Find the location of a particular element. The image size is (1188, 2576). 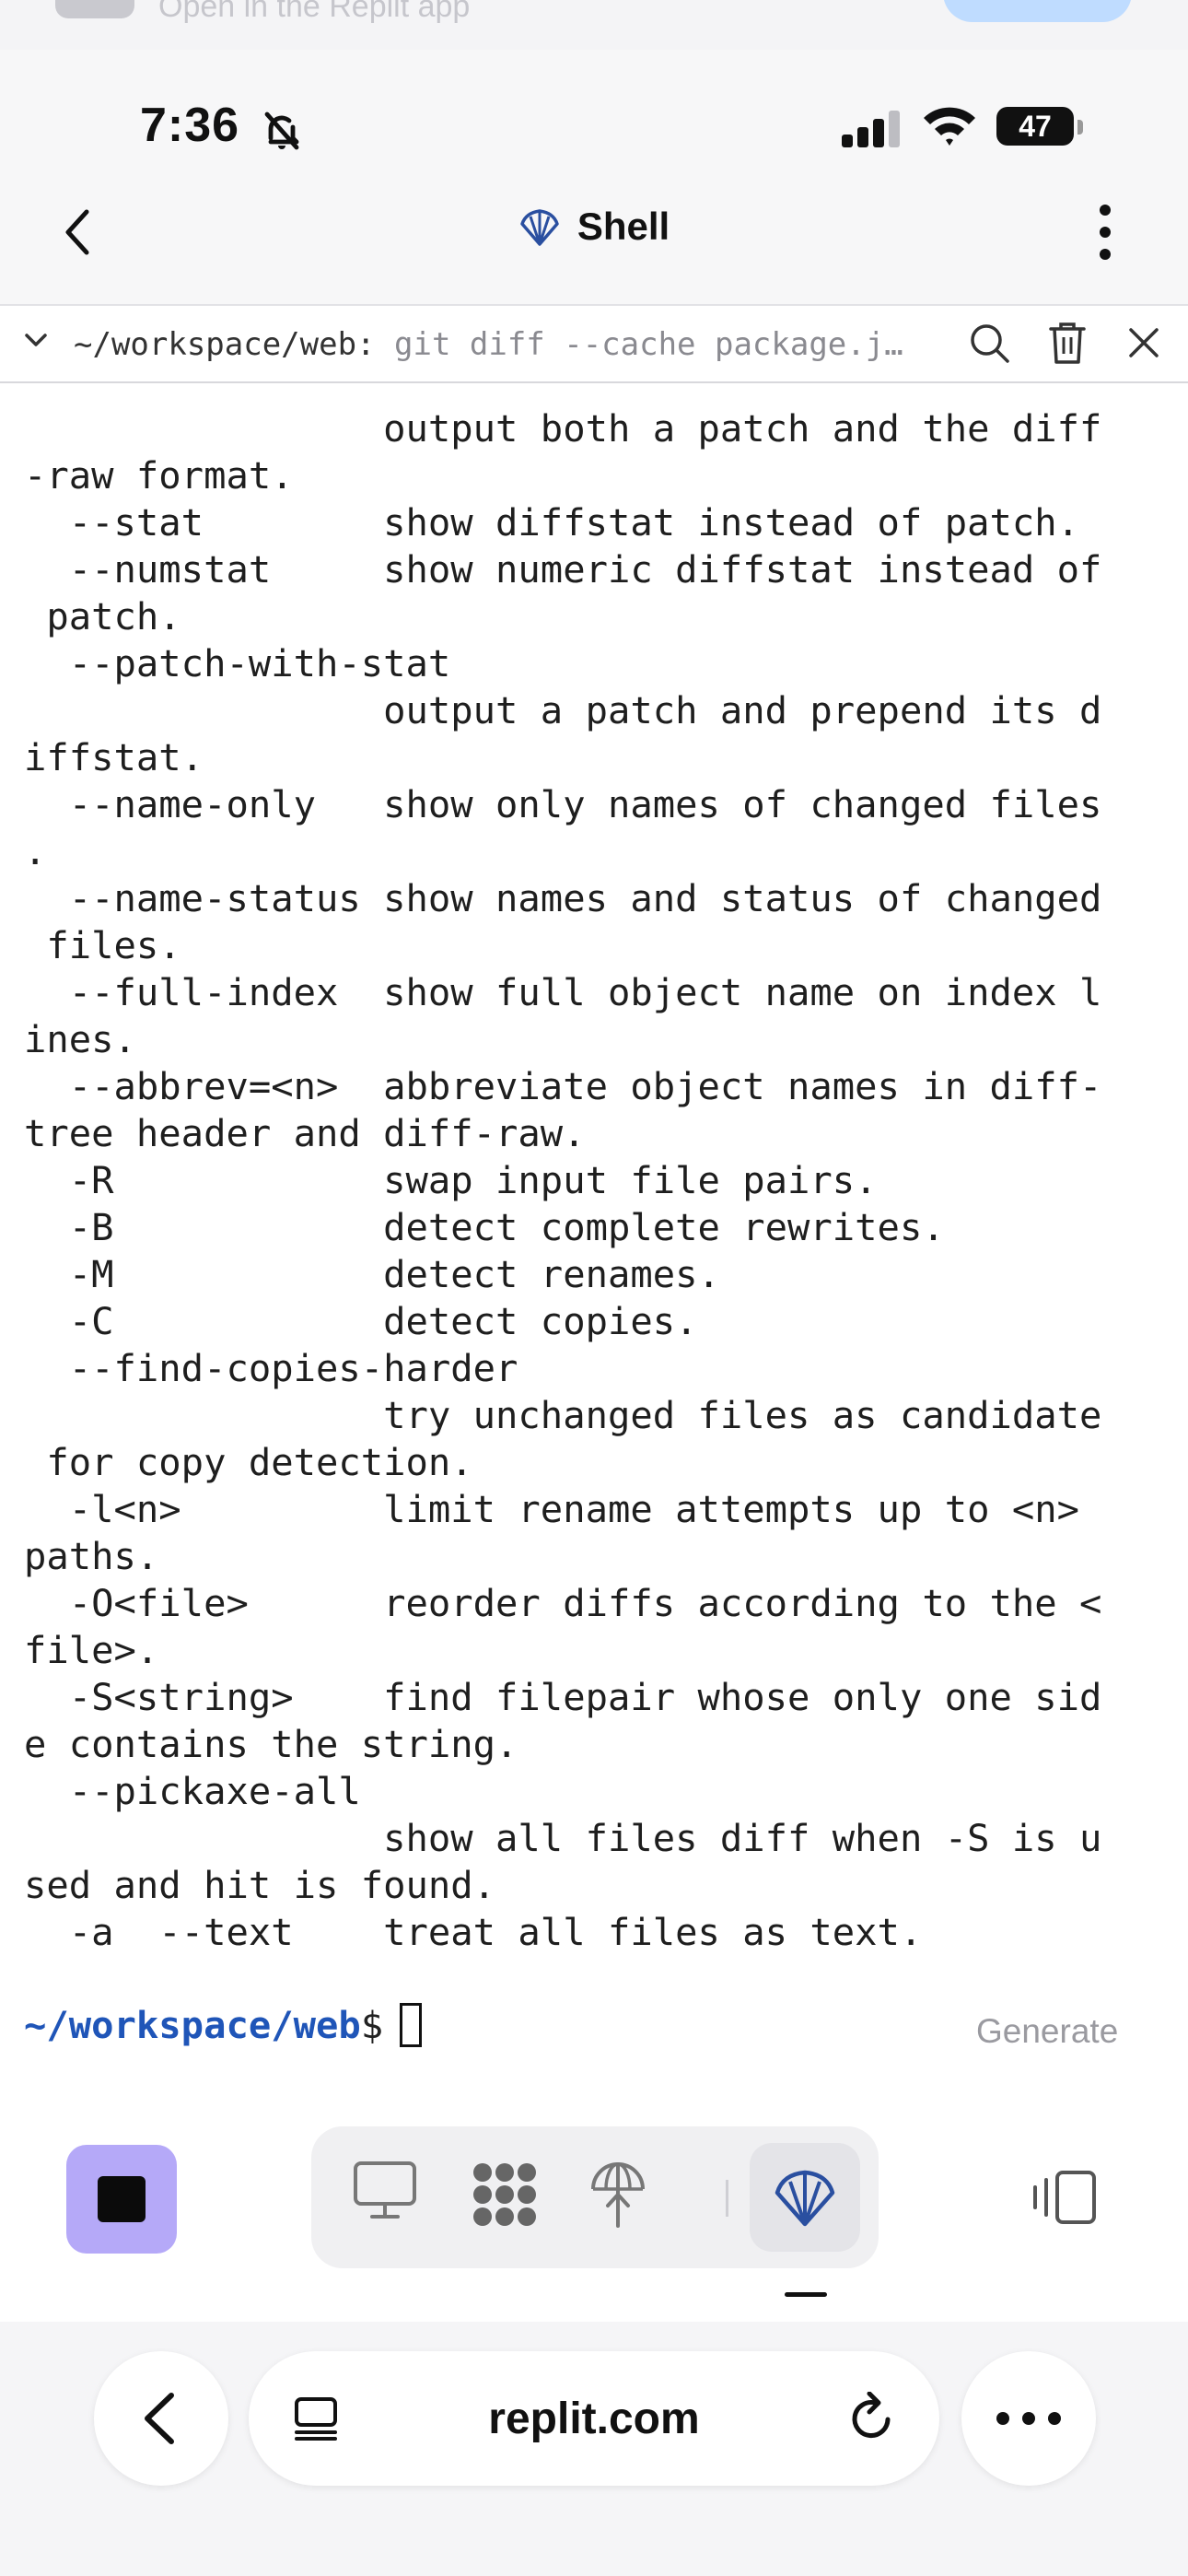

terminal-line: -R swap input file pairs. is located at coordinates (473, 1180).